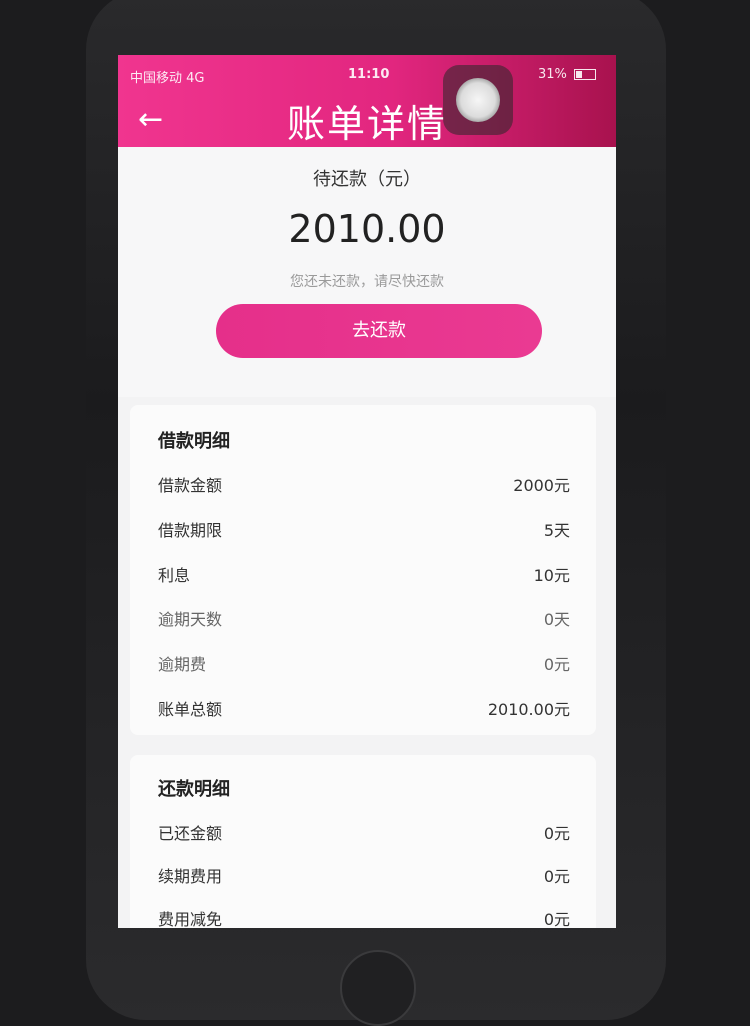  What do you see at coordinates (174, 575) in the screenshot?
I see `row-label: 利息` at bounding box center [174, 575].